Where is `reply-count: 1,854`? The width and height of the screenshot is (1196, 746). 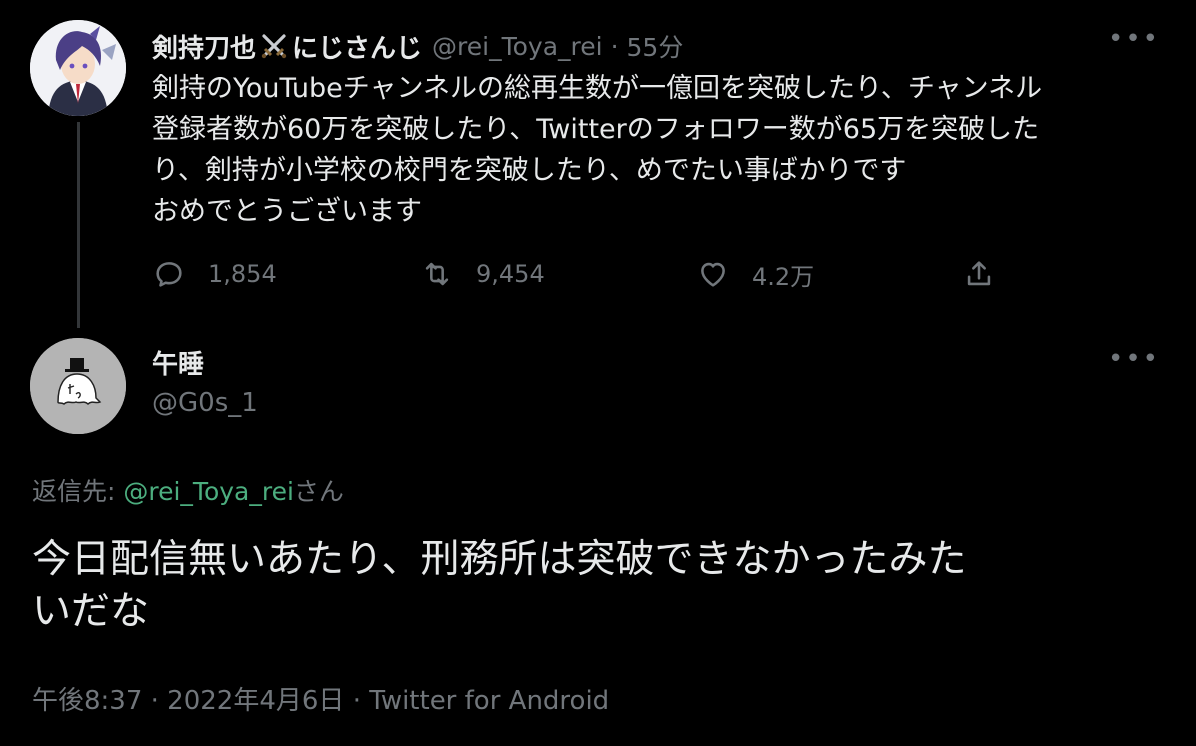
reply-count: 1,854 is located at coordinates (242, 274).